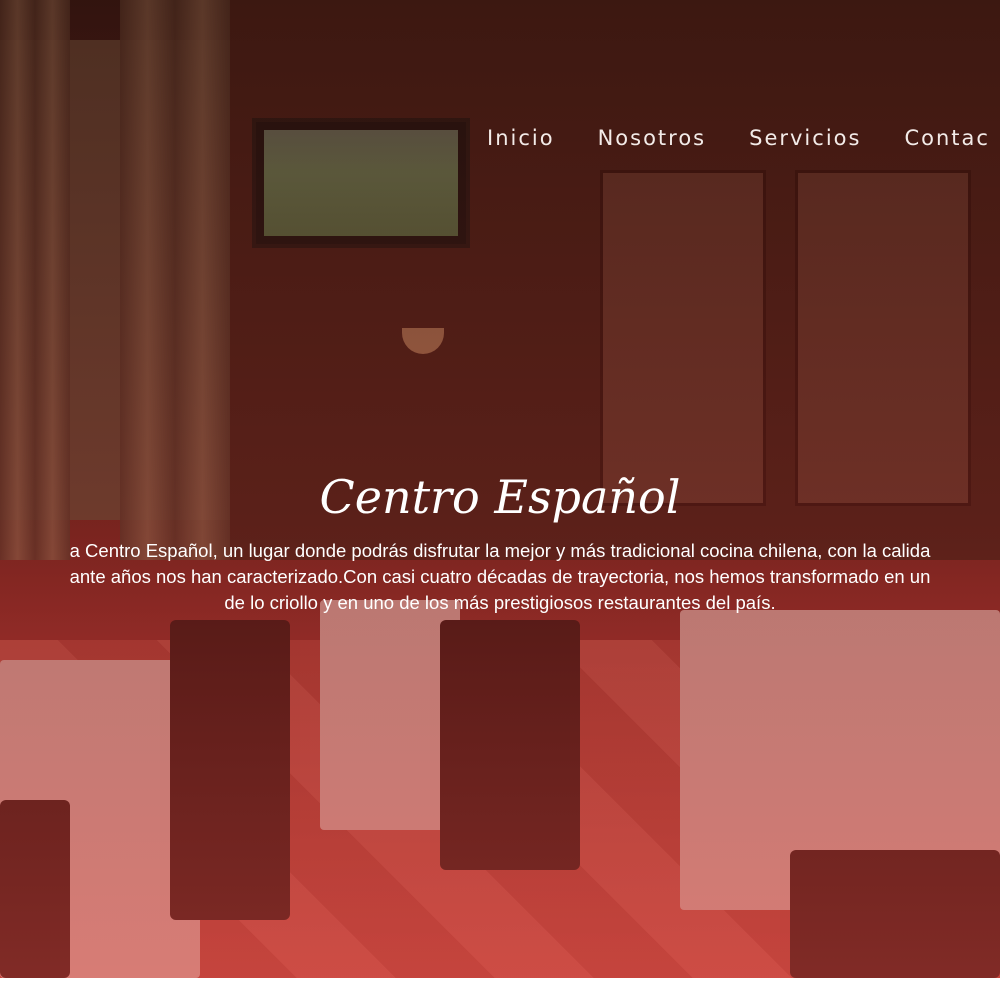  What do you see at coordinates (946, 138) in the screenshot?
I see `nav-item-contacto: Contac` at bounding box center [946, 138].